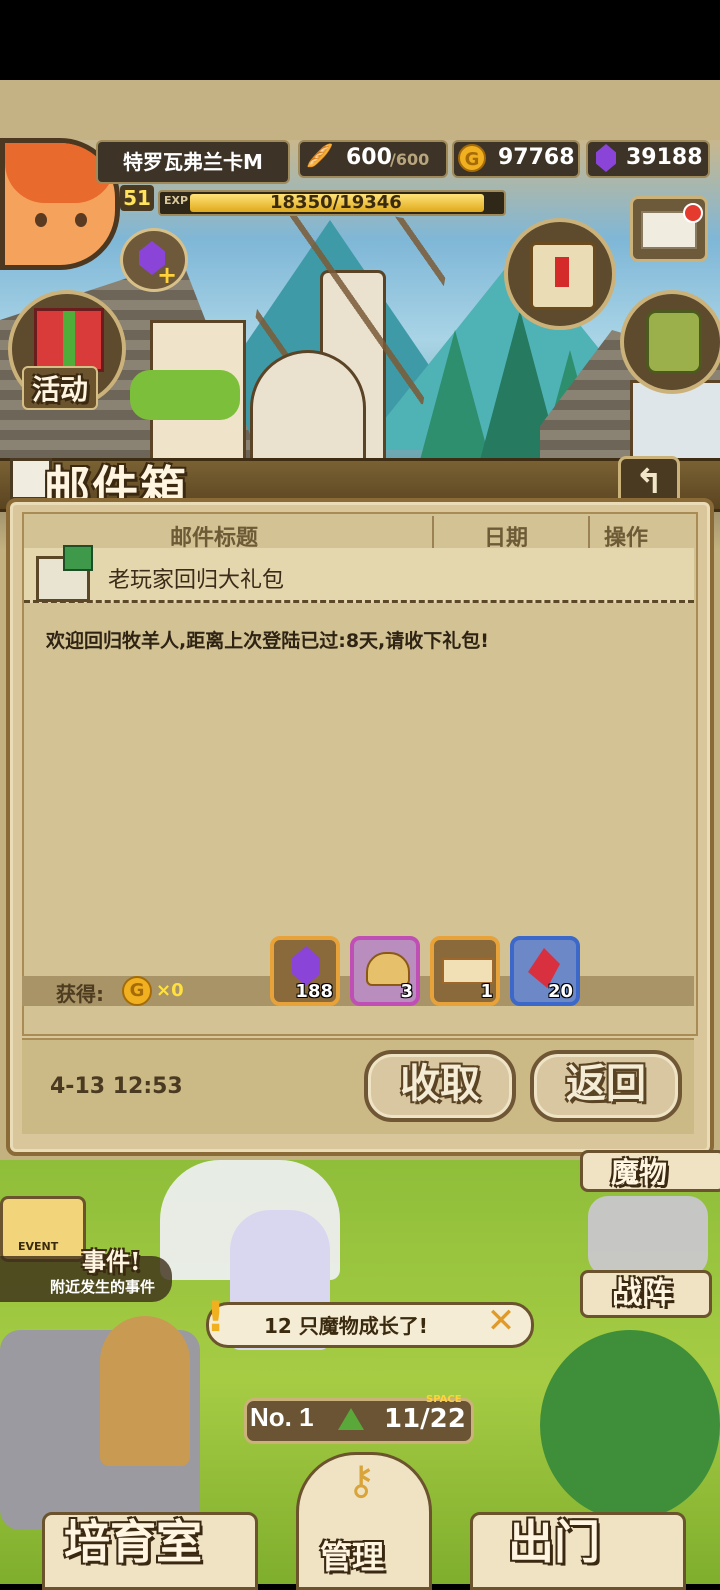 The height and width of the screenshot is (1590, 720). Describe the element at coordinates (185, 395) in the screenshot. I see `flower-box` at that location.